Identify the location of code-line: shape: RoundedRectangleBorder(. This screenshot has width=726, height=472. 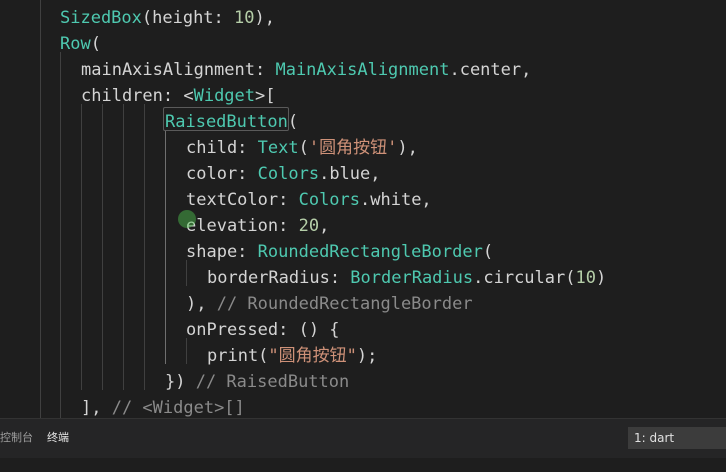
(339, 252).